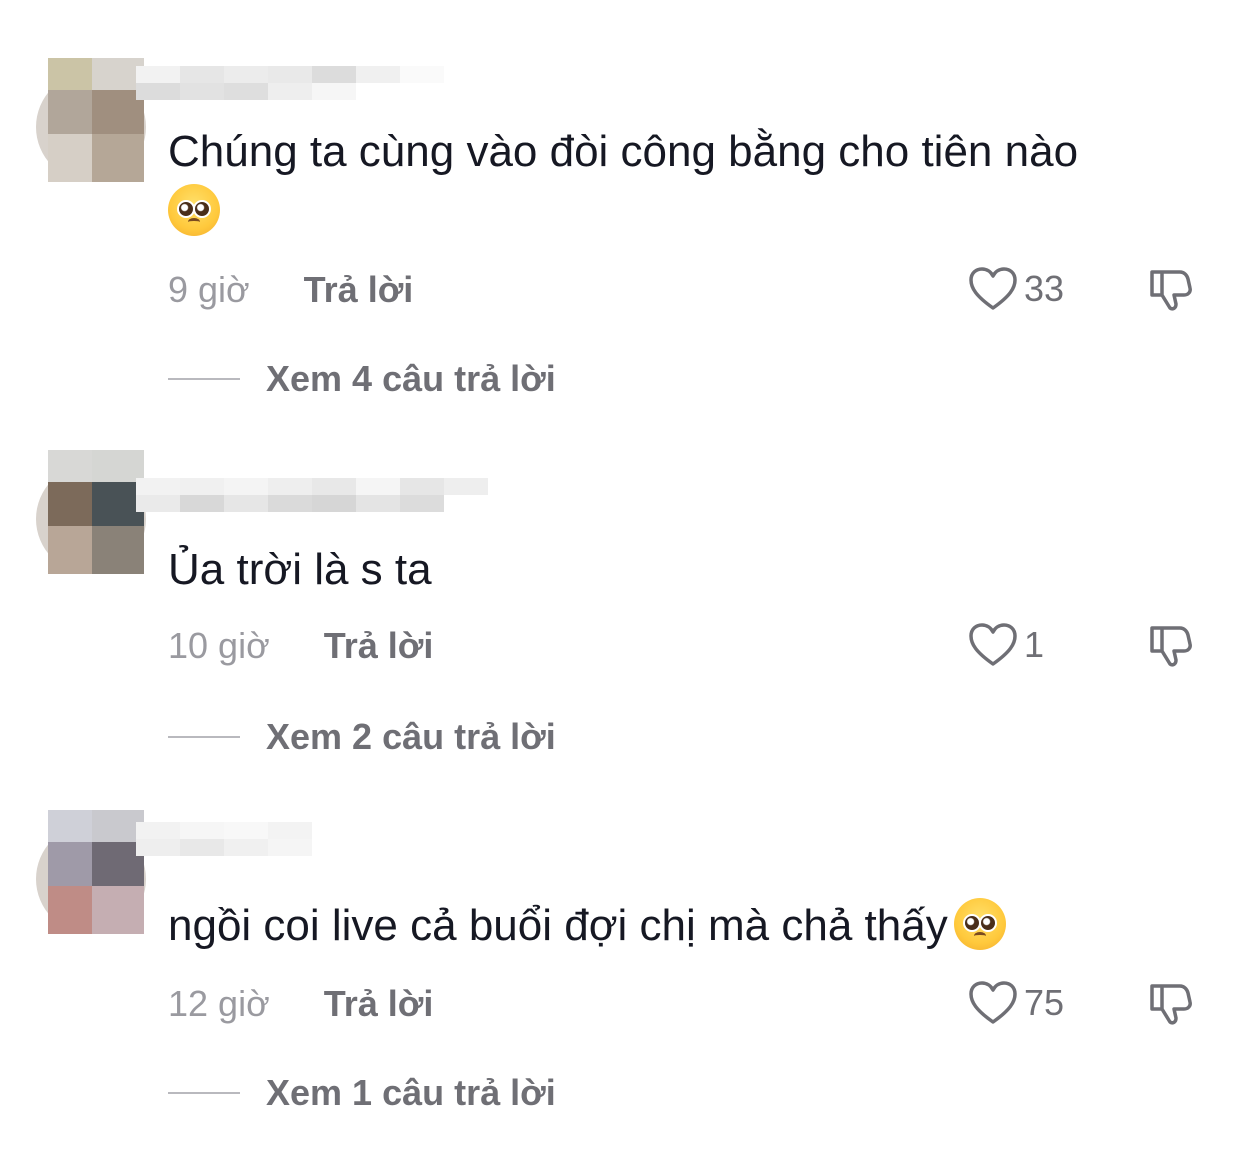 The height and width of the screenshot is (1160, 1242). Describe the element at coordinates (1044, 1002) in the screenshot. I see `like-count: 75` at that location.